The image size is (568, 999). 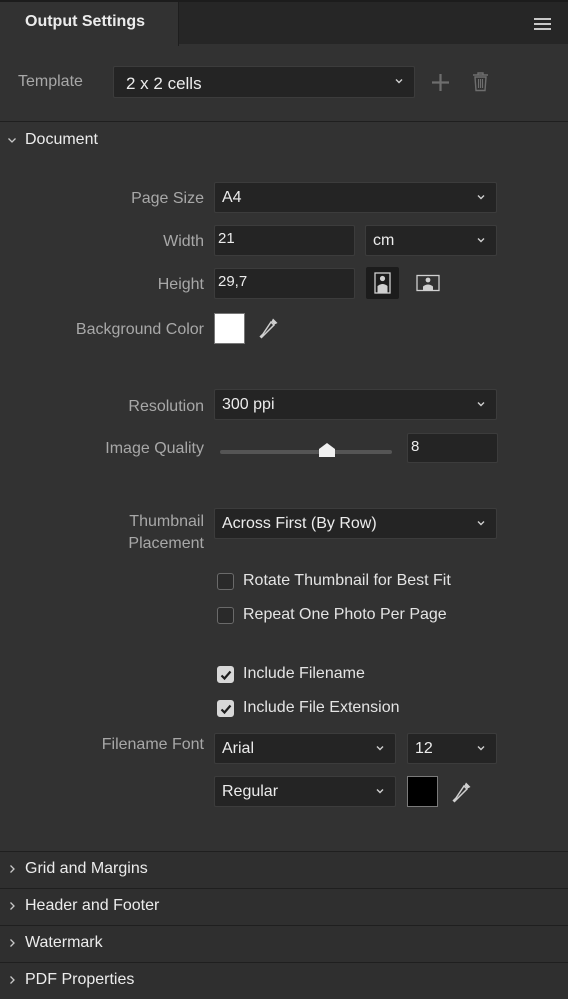 What do you see at coordinates (183, 241) in the screenshot?
I see `width-label: Width` at bounding box center [183, 241].